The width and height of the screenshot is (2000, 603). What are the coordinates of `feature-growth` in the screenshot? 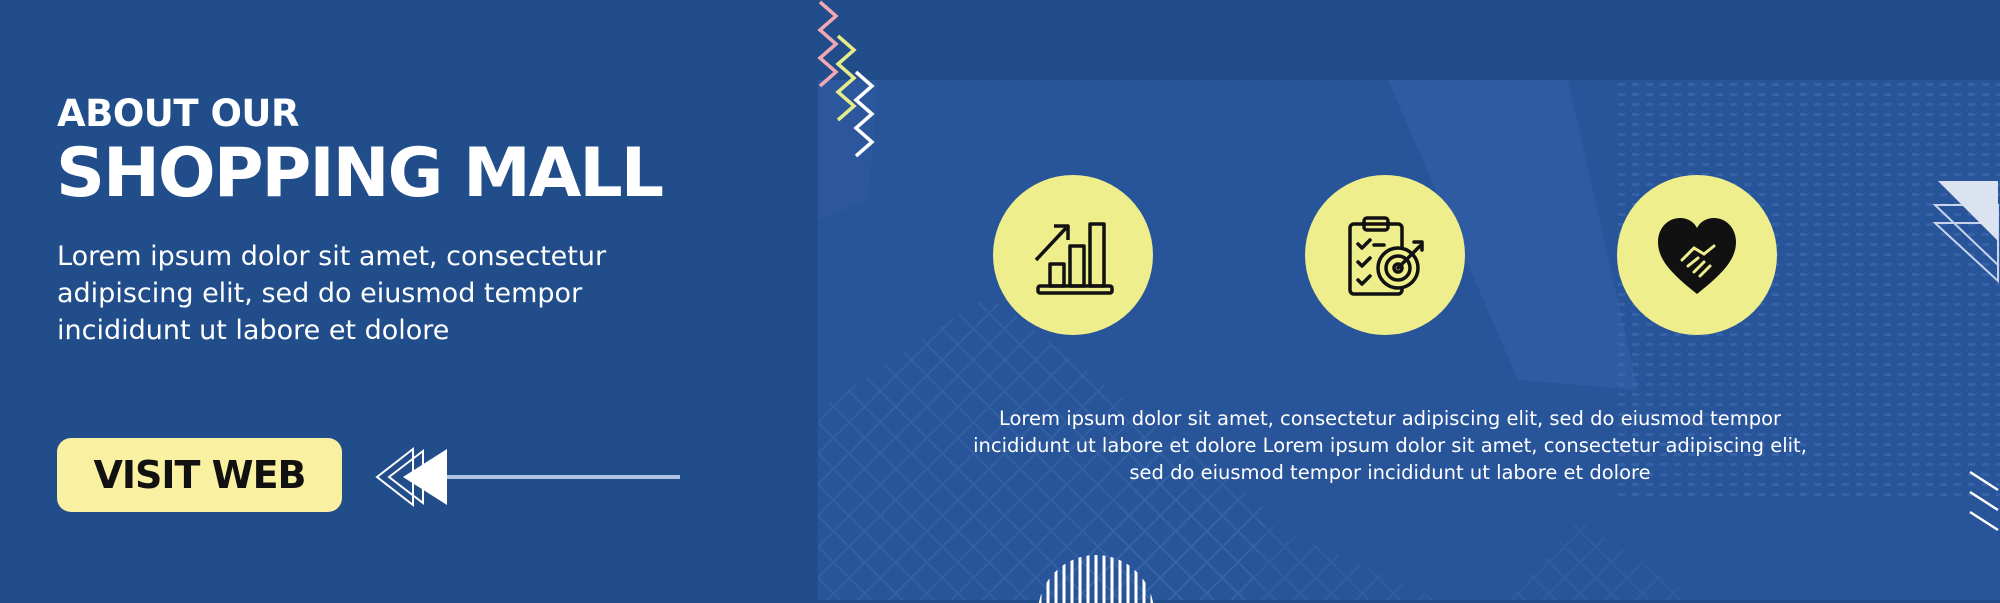 It's located at (1073, 255).